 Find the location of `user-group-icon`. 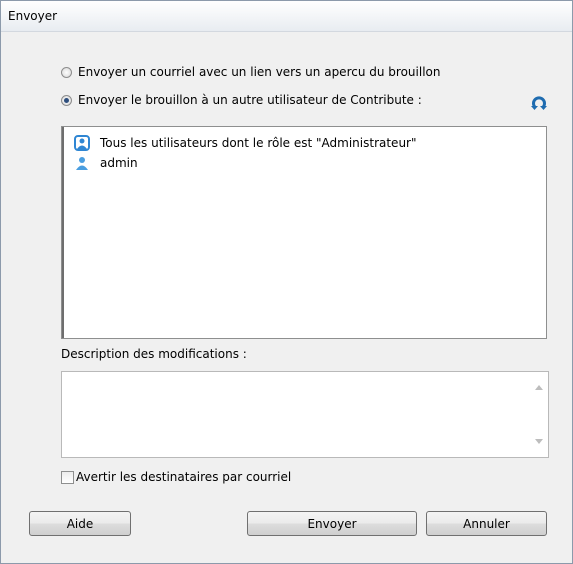

user-group-icon is located at coordinates (82, 143).